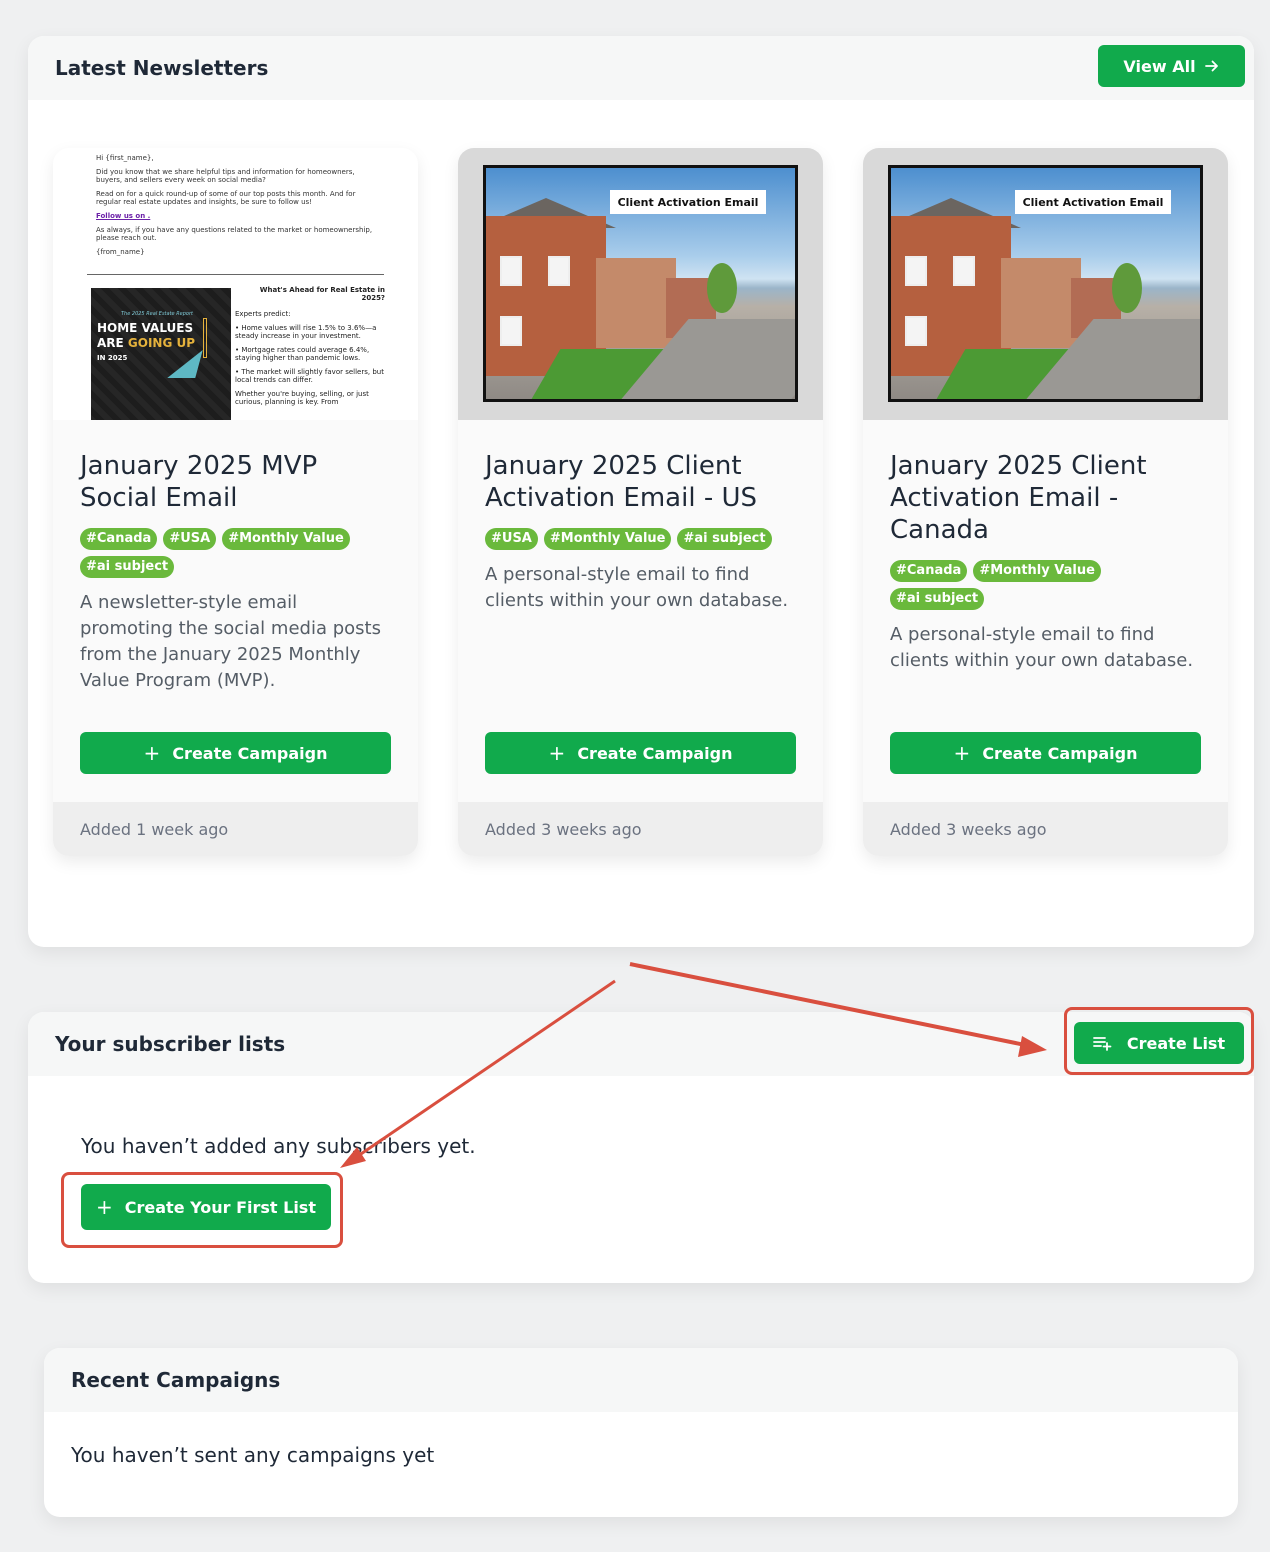 This screenshot has height=1552, width=1270. I want to click on email-greeting: Hi {first_name},, so click(125, 158).